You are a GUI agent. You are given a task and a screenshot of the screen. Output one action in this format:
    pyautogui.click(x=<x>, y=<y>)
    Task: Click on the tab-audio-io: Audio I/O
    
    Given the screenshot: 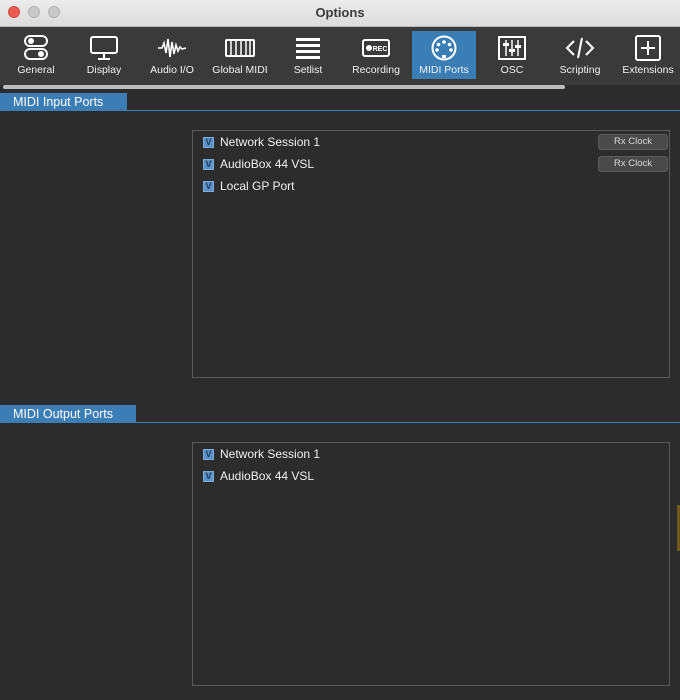 What is the action you would take?
    pyautogui.click(x=172, y=55)
    